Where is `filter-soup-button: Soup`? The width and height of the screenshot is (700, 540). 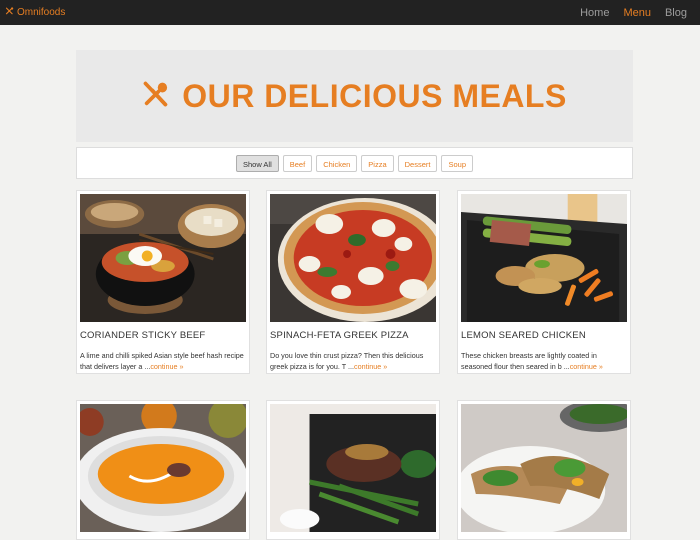 filter-soup-button: Soup is located at coordinates (457, 163).